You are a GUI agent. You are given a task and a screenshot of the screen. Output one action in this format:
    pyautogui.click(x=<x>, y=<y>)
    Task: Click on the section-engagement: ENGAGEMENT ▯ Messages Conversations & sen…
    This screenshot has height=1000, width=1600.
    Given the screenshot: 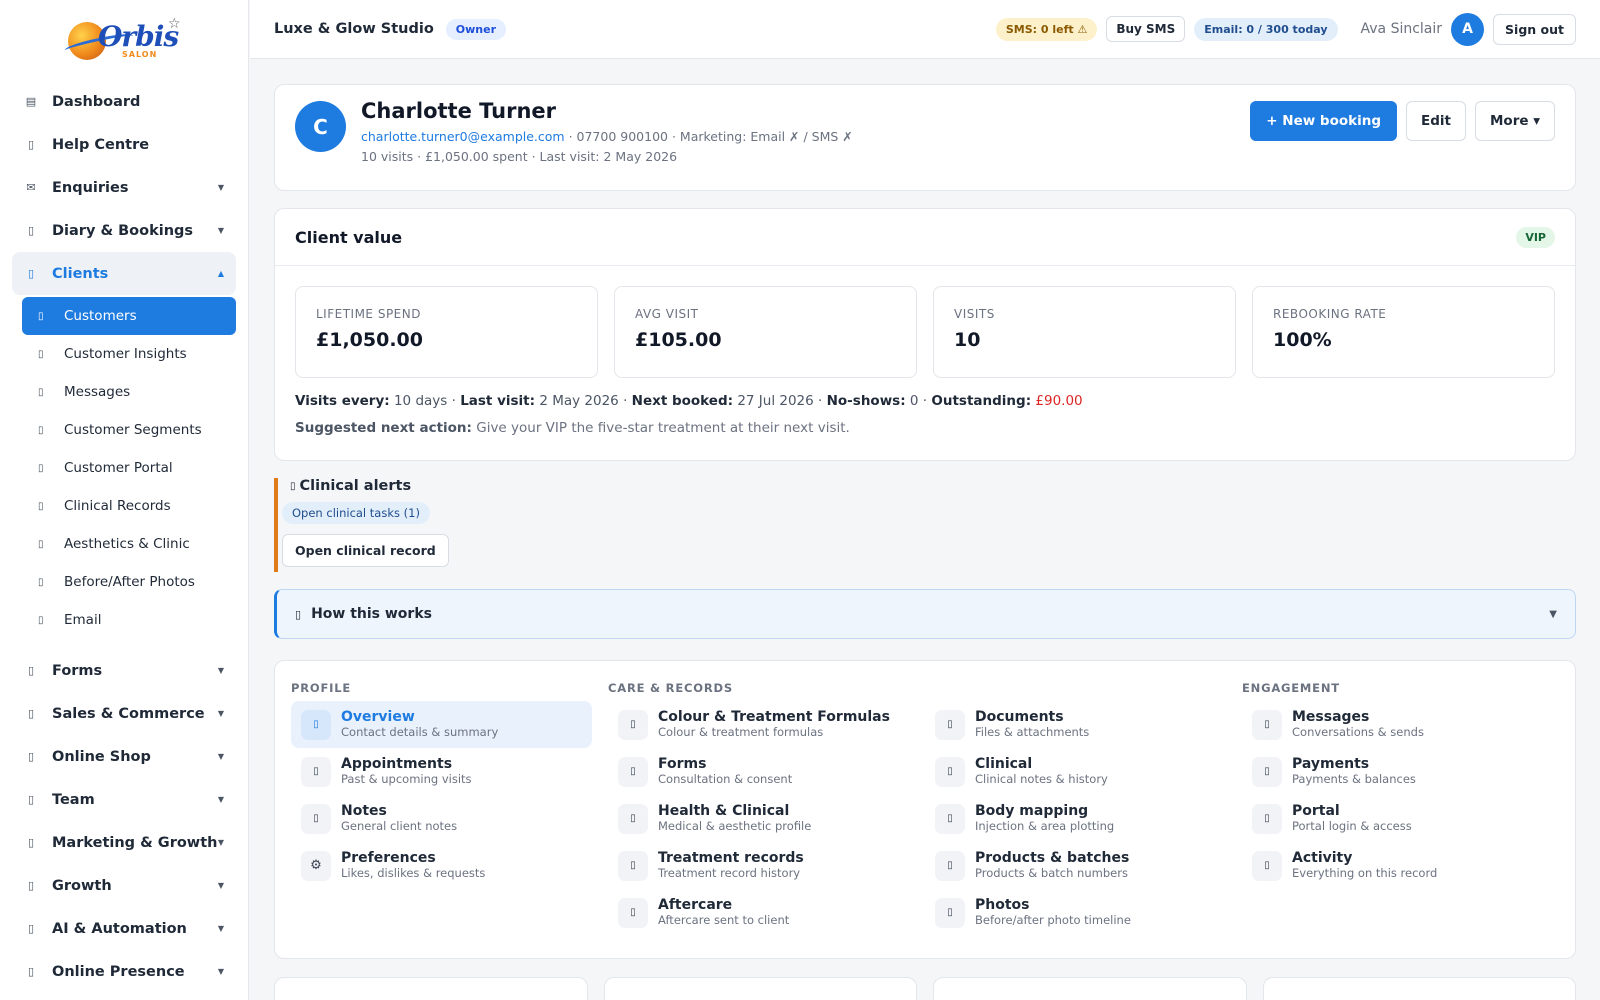 What is the action you would take?
    pyautogui.click(x=1400, y=809)
    